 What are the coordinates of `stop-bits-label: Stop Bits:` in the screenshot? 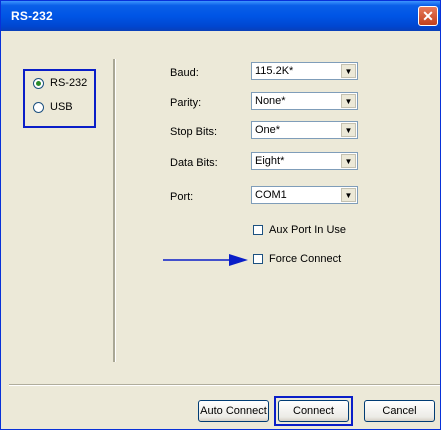 It's located at (194, 132).